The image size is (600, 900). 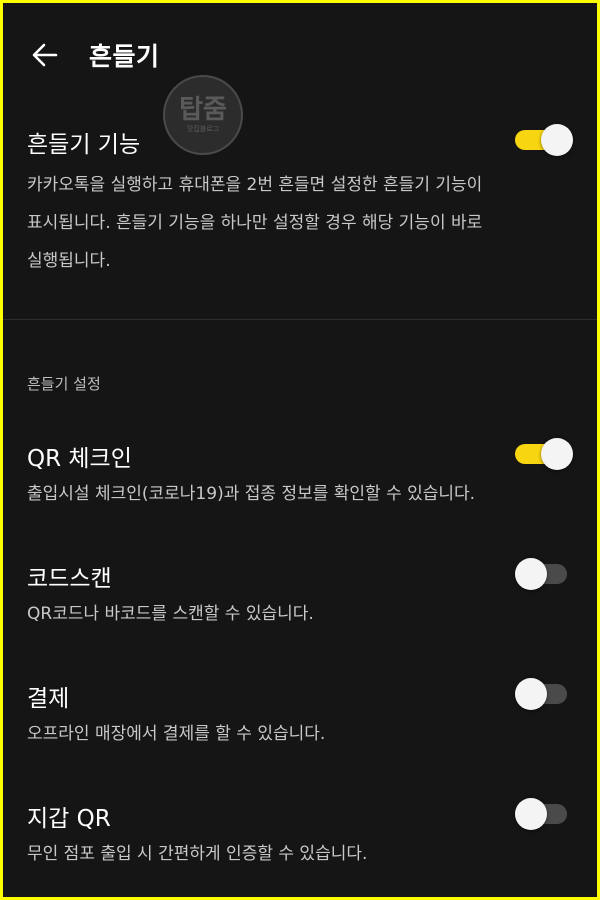 What do you see at coordinates (69, 579) in the screenshot?
I see `setting-title: 코드스캔` at bounding box center [69, 579].